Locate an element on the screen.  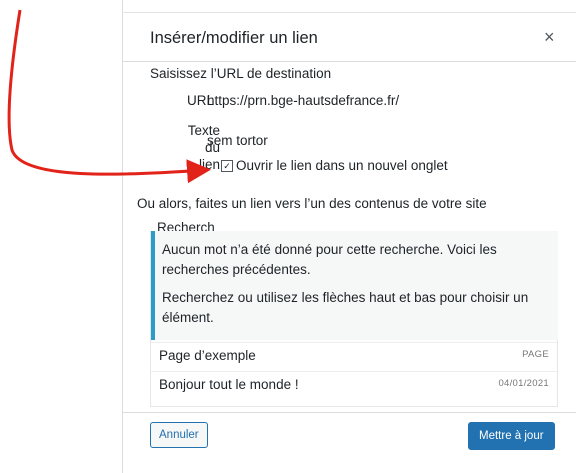
instructions-text: Saisissez l’URL de destination is located at coordinates (241, 73).